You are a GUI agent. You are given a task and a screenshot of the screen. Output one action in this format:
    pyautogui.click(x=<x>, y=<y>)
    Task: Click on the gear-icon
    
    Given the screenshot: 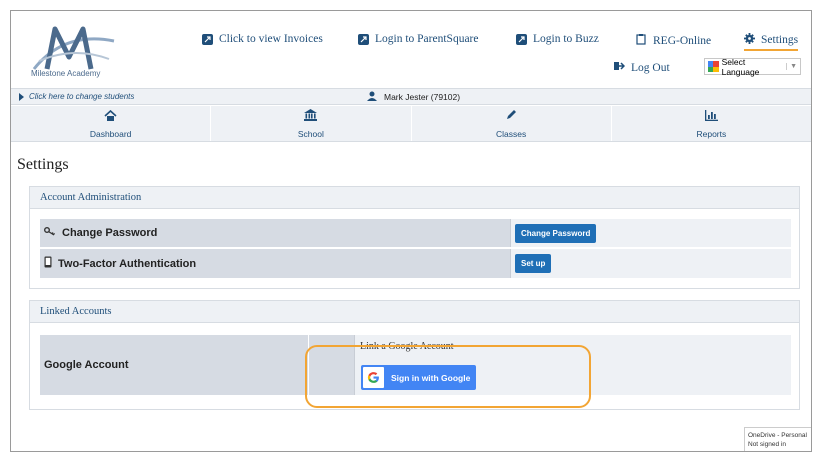 What is the action you would take?
    pyautogui.click(x=749, y=40)
    